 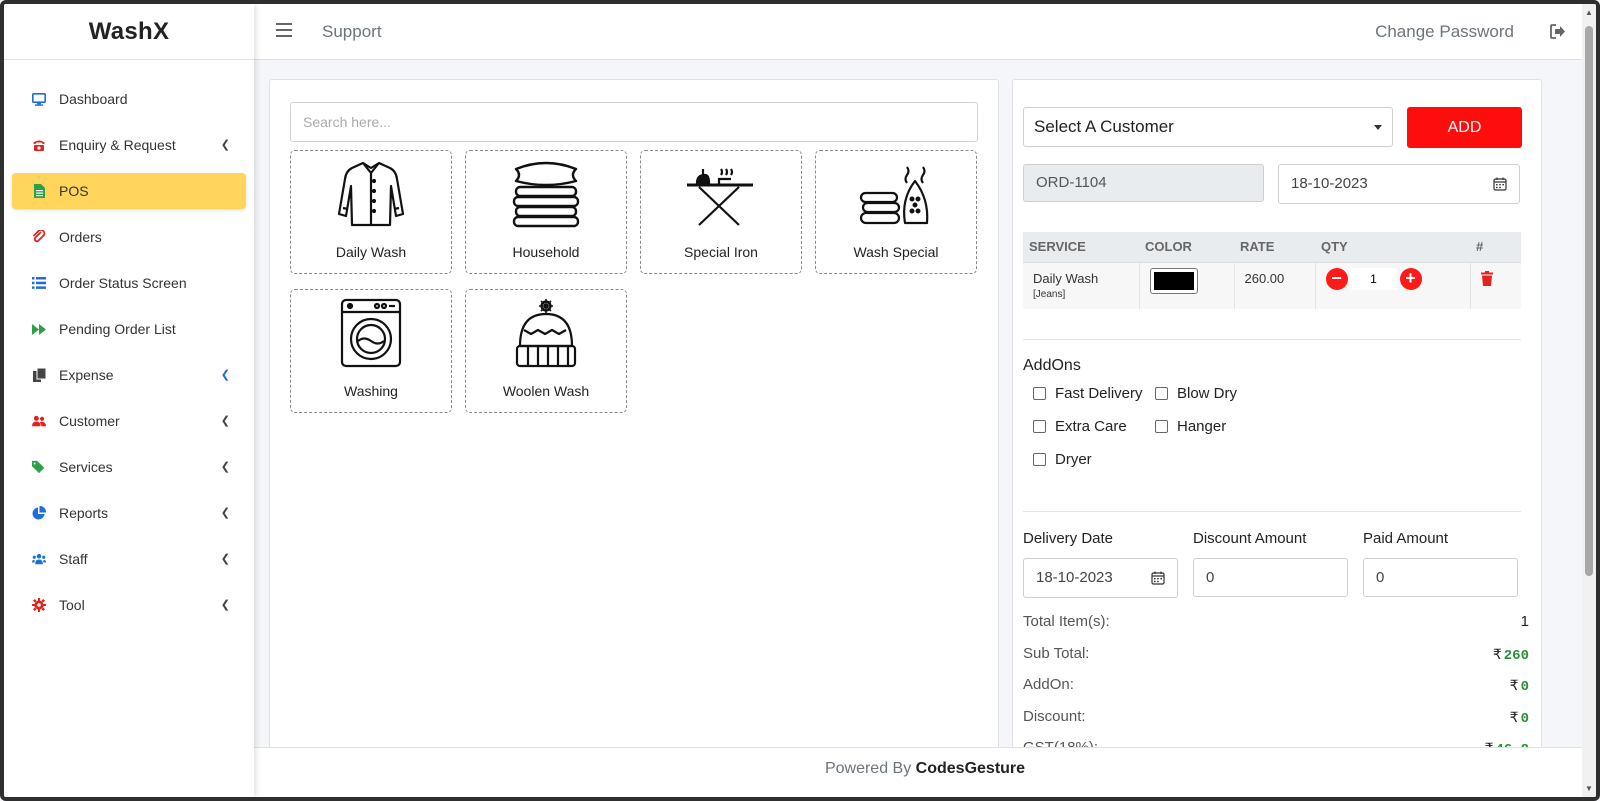 I want to click on subtotal-value: ₹260, so click(x=1511, y=655).